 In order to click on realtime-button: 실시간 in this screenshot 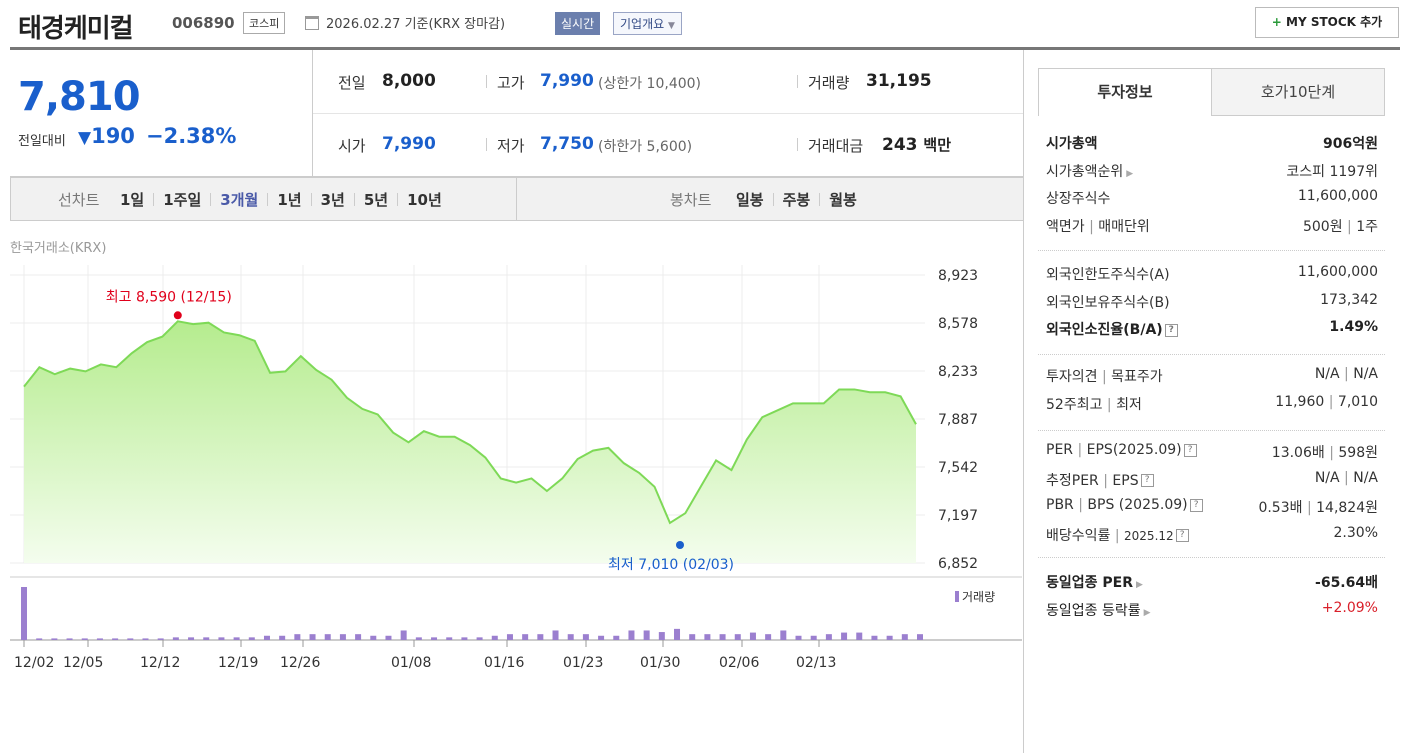, I will do `click(578, 23)`.